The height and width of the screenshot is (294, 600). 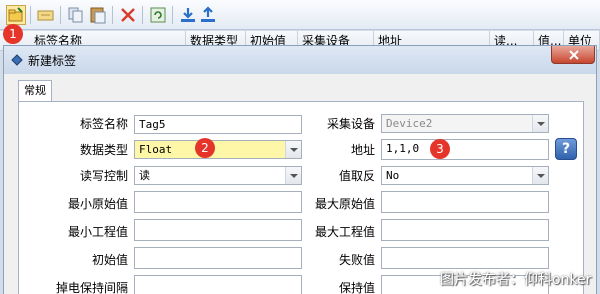 I want to click on edit-icon, so click(x=46, y=15).